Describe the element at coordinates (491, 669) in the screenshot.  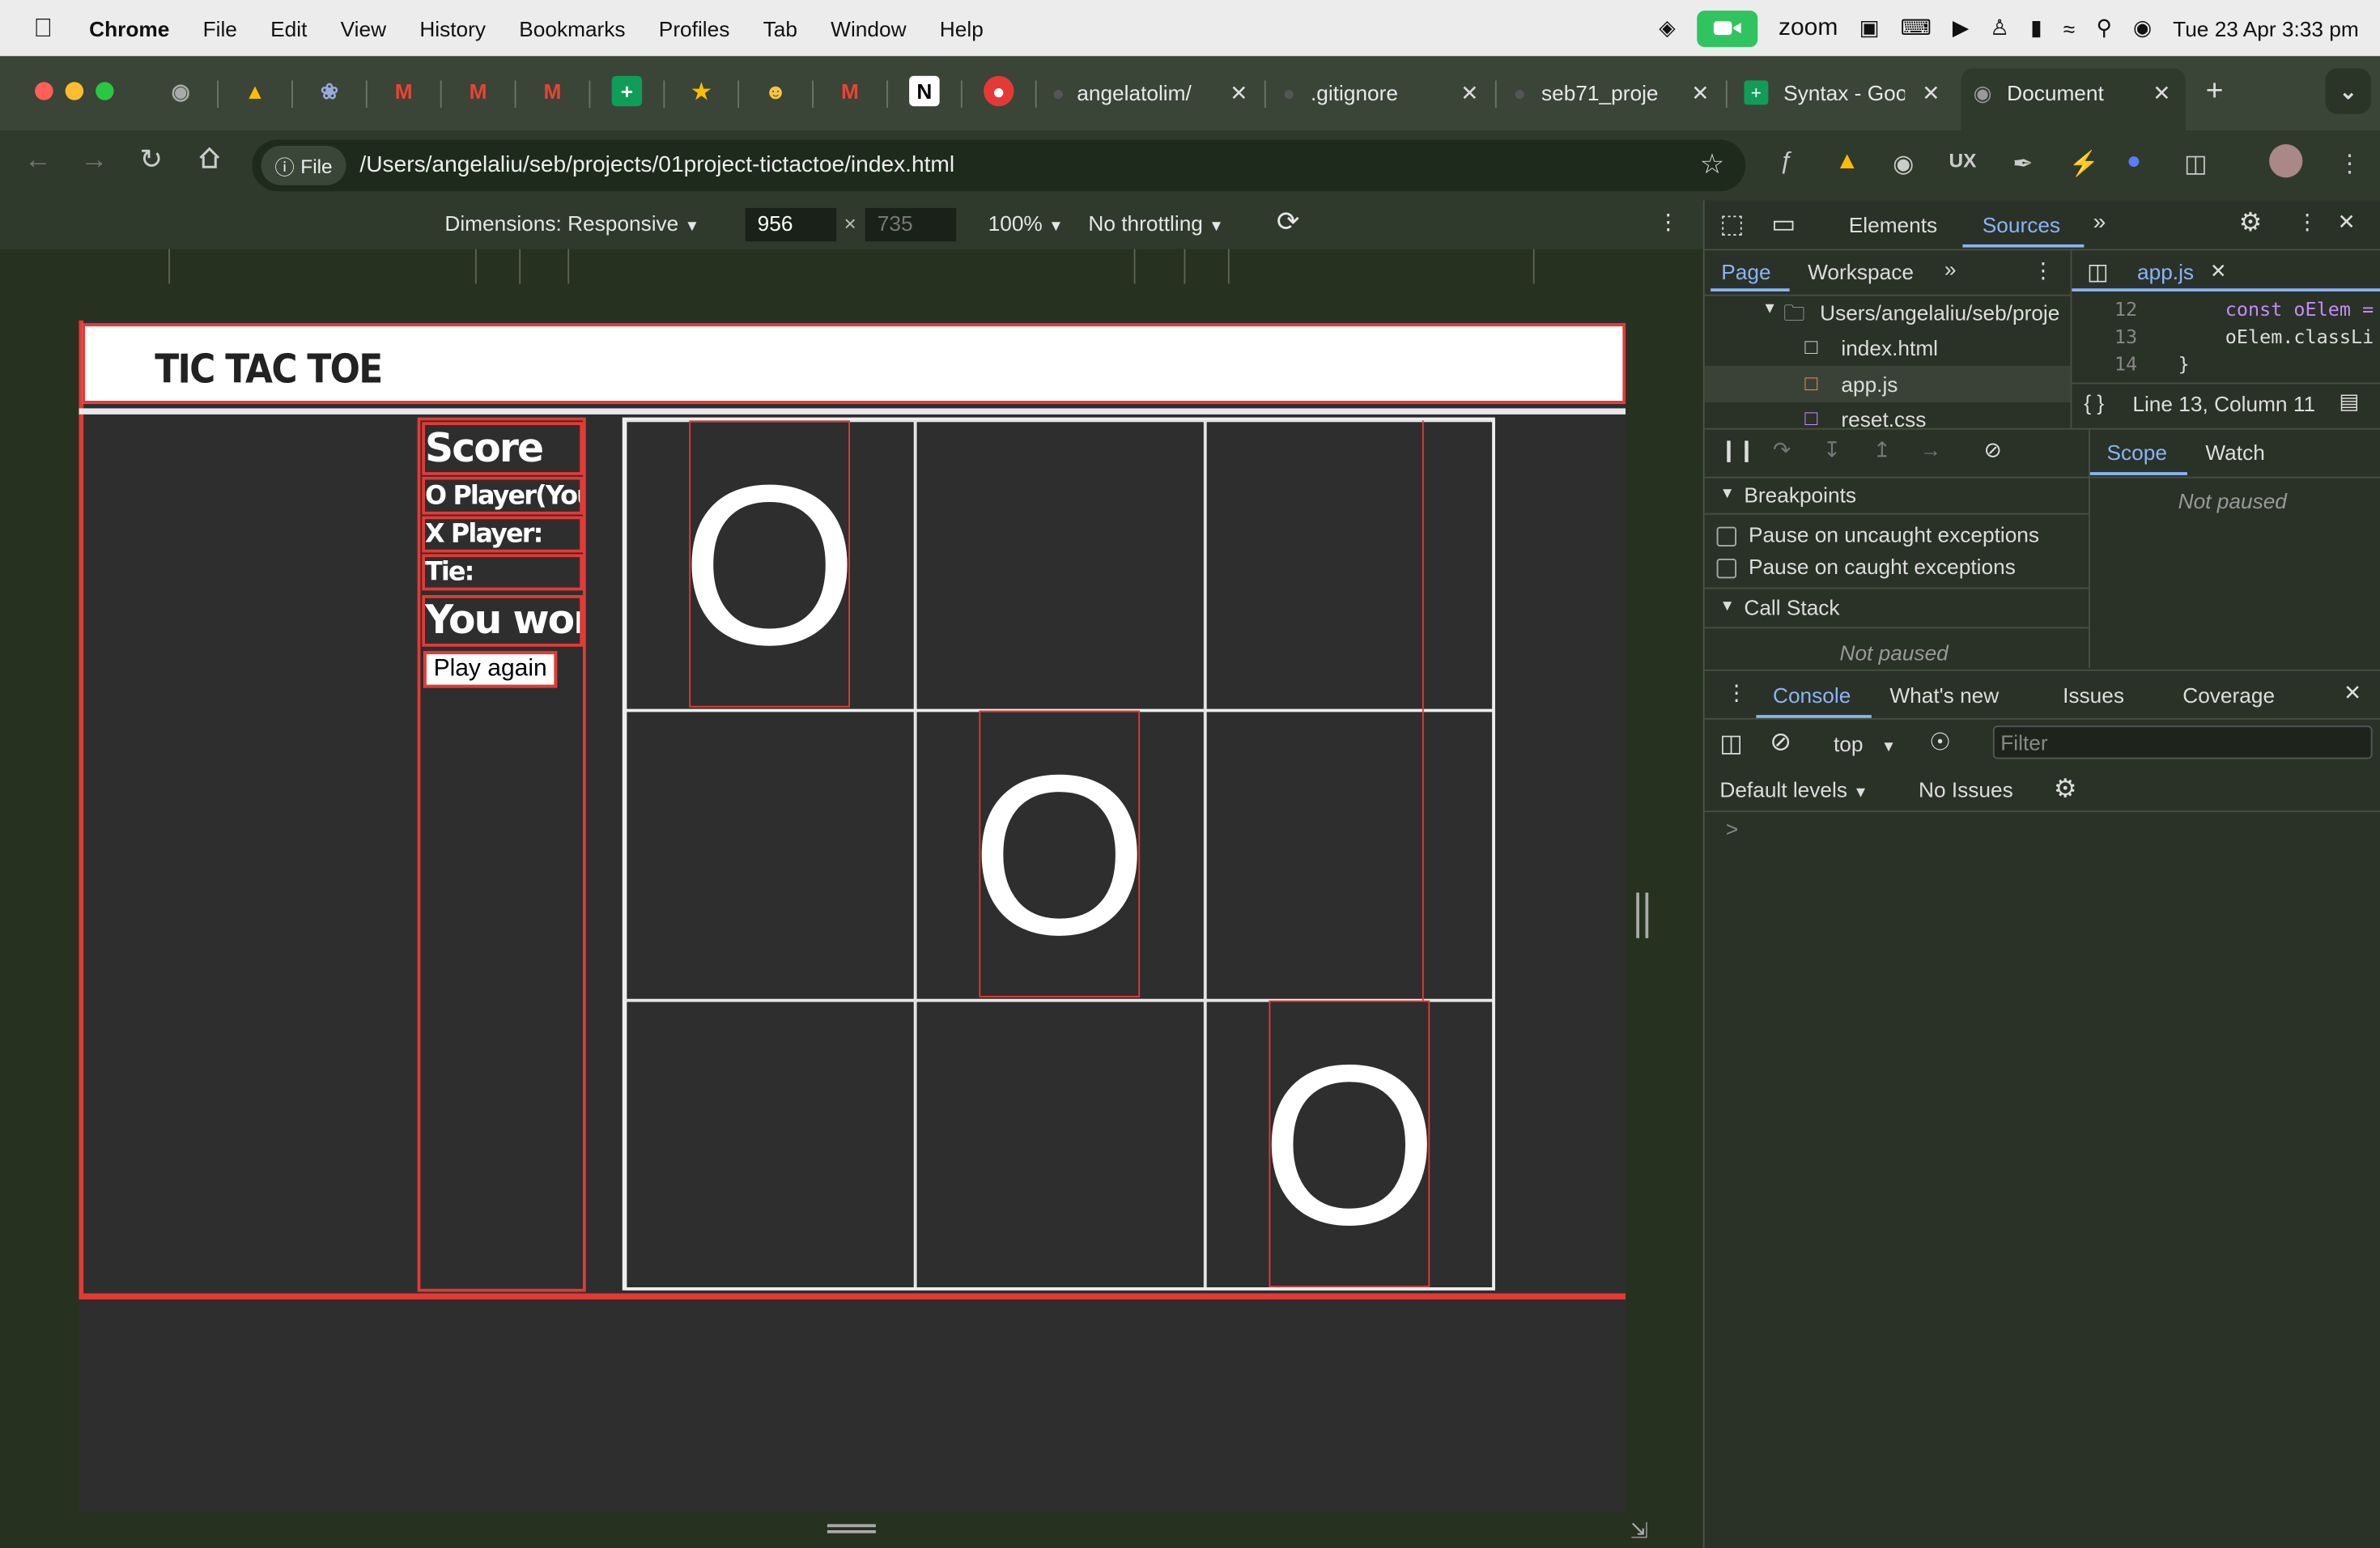
I see `play-again-button: Play again` at that location.